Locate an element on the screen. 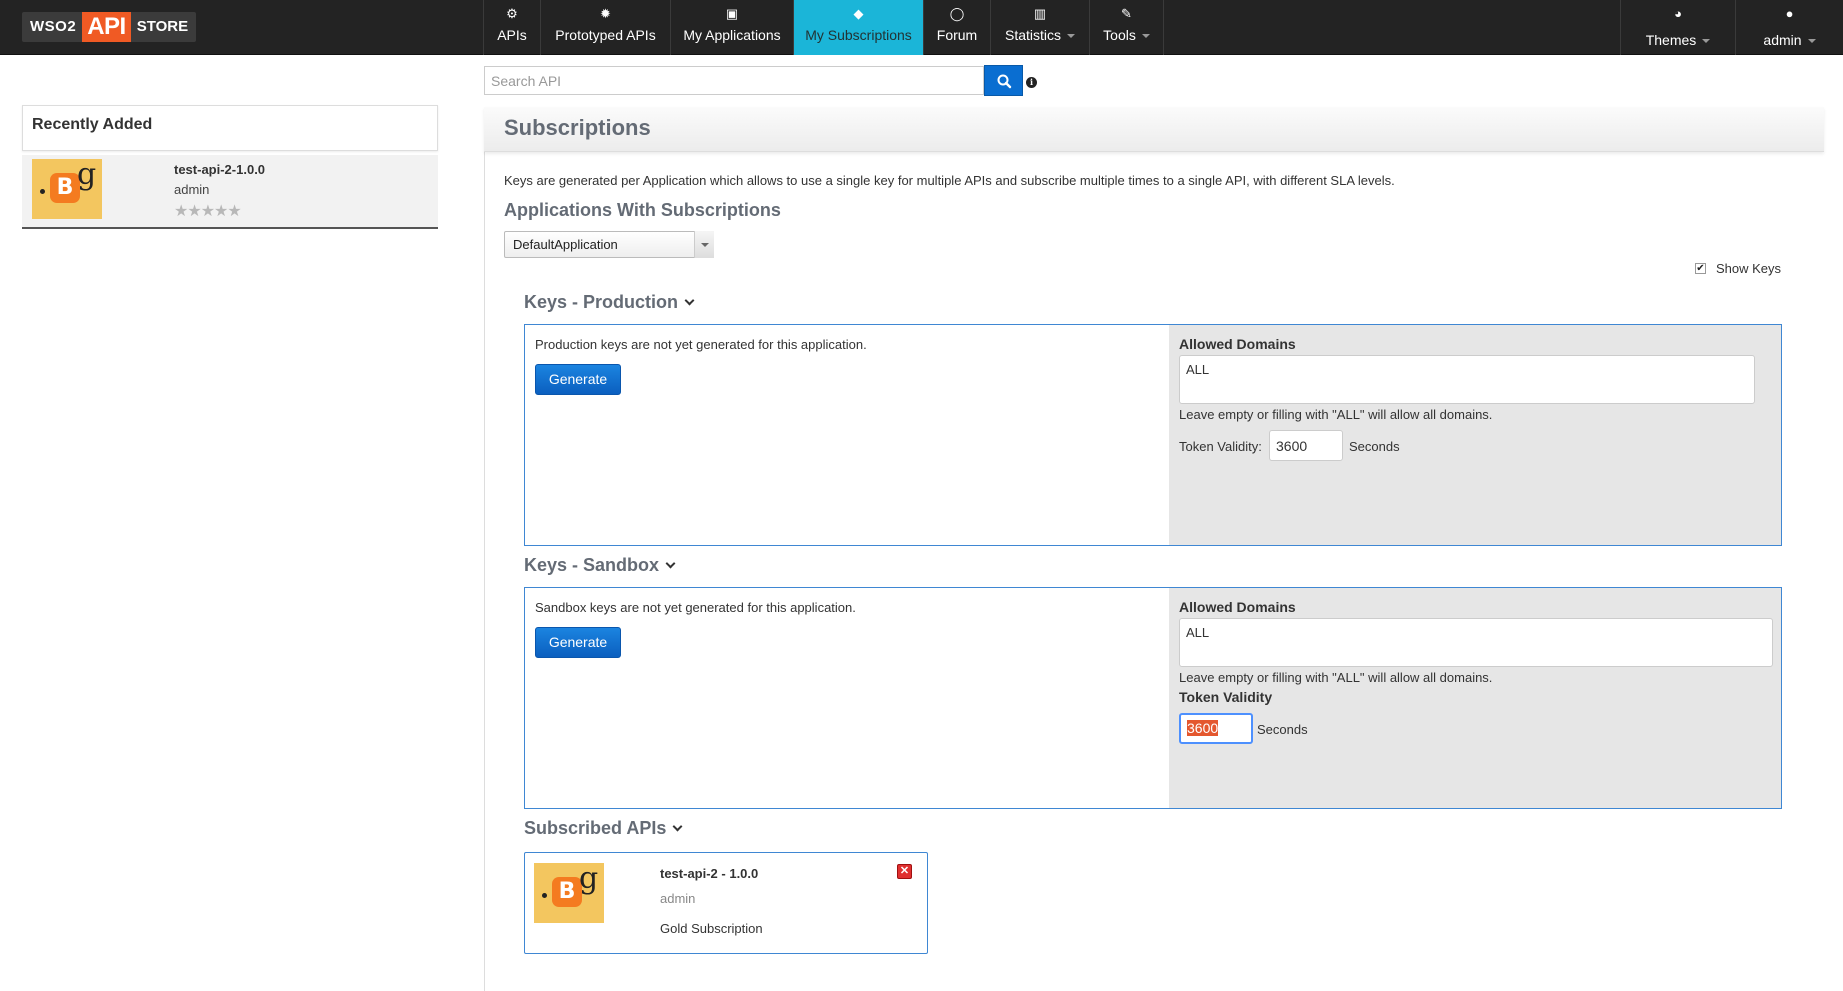 Image resolution: width=1843 pixels, height=991 pixels. nav-statistics-label: Statistics is located at coordinates (1040, 35).